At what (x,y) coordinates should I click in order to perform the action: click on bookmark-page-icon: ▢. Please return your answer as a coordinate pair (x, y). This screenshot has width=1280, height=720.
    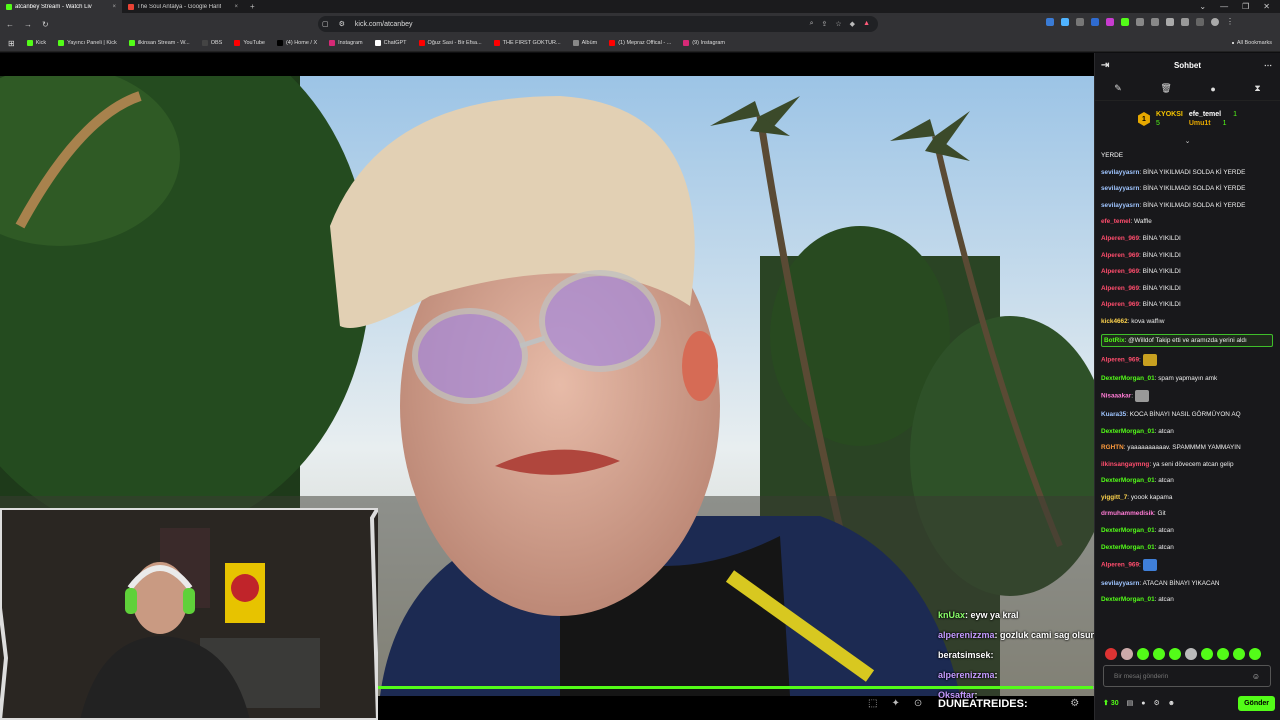
    Looking at the image, I should click on (325, 24).